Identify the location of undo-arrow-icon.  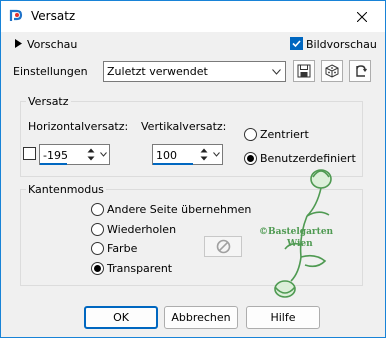
(361, 71).